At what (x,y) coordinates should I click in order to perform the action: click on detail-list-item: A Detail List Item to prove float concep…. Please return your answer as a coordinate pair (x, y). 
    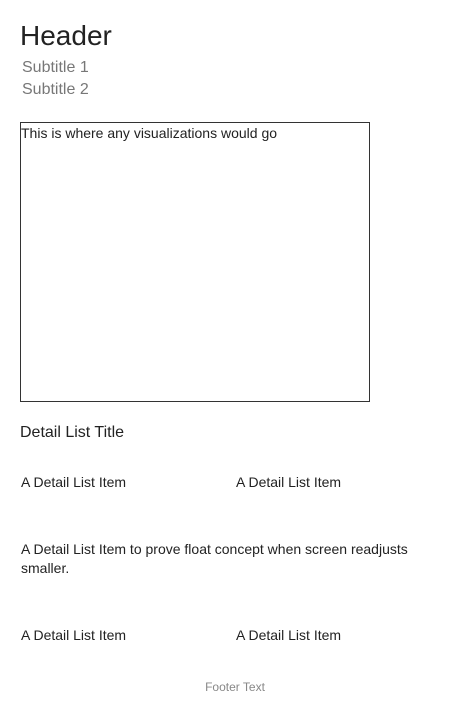
    Looking at the image, I should click on (214, 558).